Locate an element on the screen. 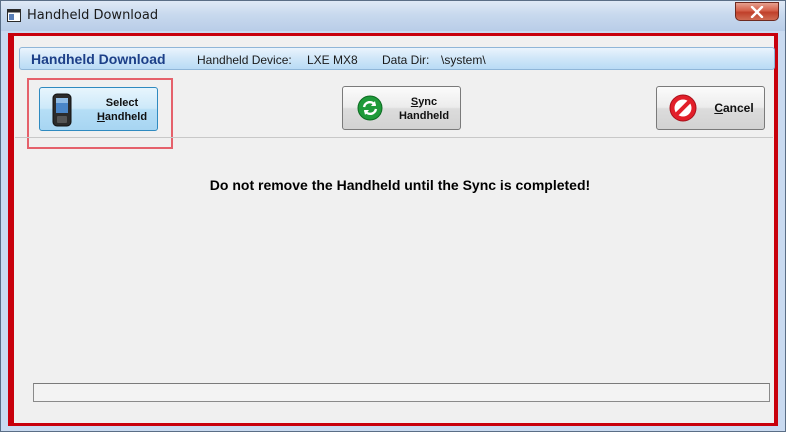 This screenshot has width=788, height=434. status-bar is located at coordinates (401, 392).